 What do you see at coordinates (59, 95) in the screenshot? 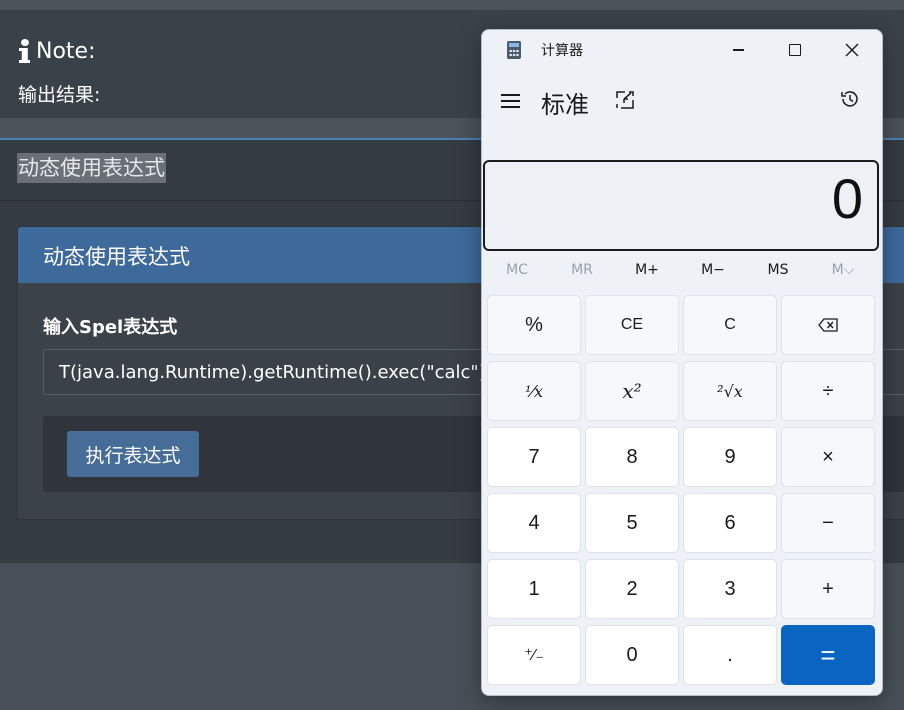
I see `output-result-label: 输出结果:` at bounding box center [59, 95].